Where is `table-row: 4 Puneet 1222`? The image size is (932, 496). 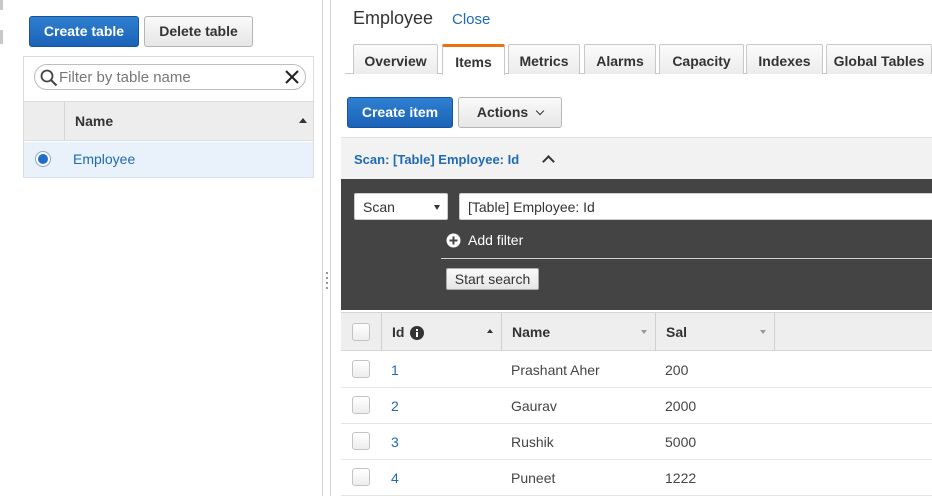 table-row: 4 Puneet 1222 is located at coordinates (636, 478).